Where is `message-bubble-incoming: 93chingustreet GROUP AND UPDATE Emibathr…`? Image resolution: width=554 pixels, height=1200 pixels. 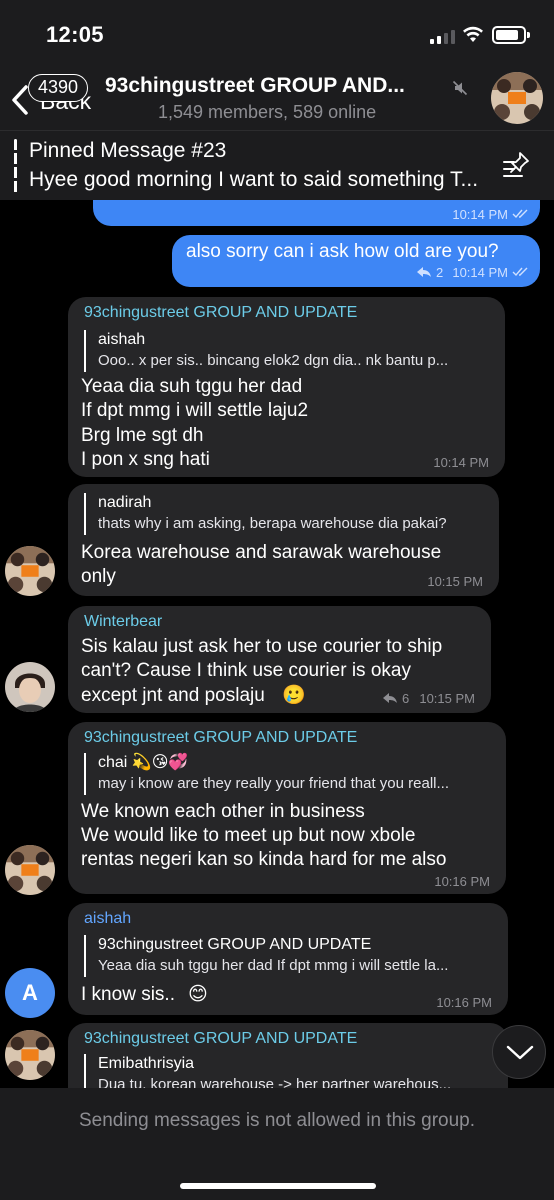 message-bubble-incoming: 93chingustreet GROUP AND UPDATE Emibathr… is located at coordinates (288, 1055).